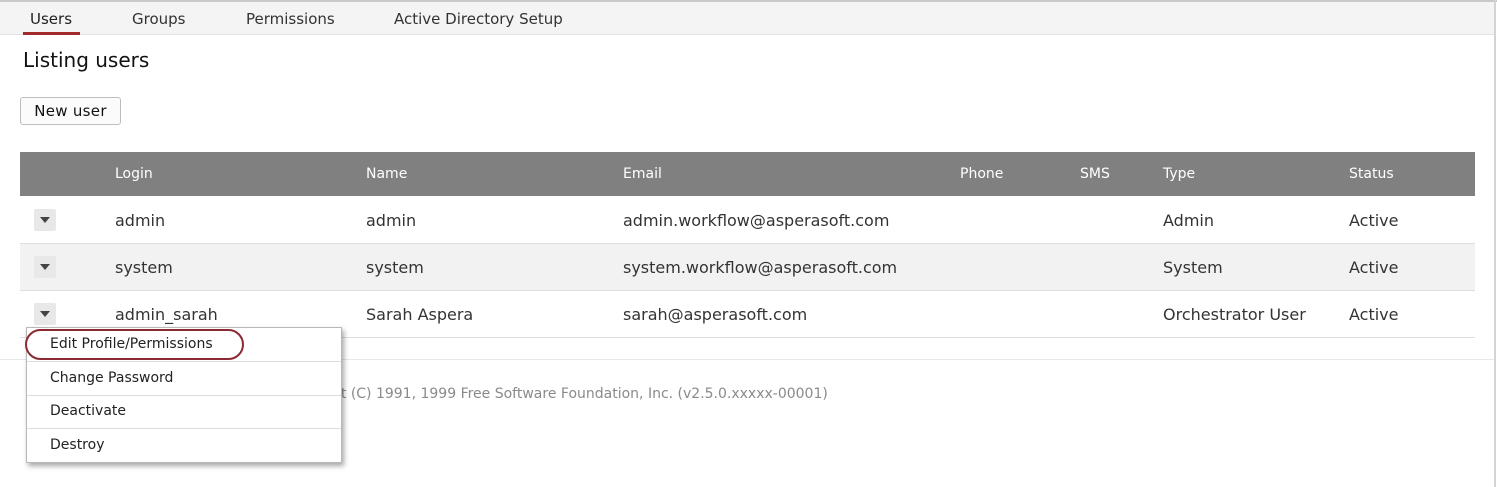  What do you see at coordinates (112, 378) in the screenshot?
I see `menu-item-label: Change Password` at bounding box center [112, 378].